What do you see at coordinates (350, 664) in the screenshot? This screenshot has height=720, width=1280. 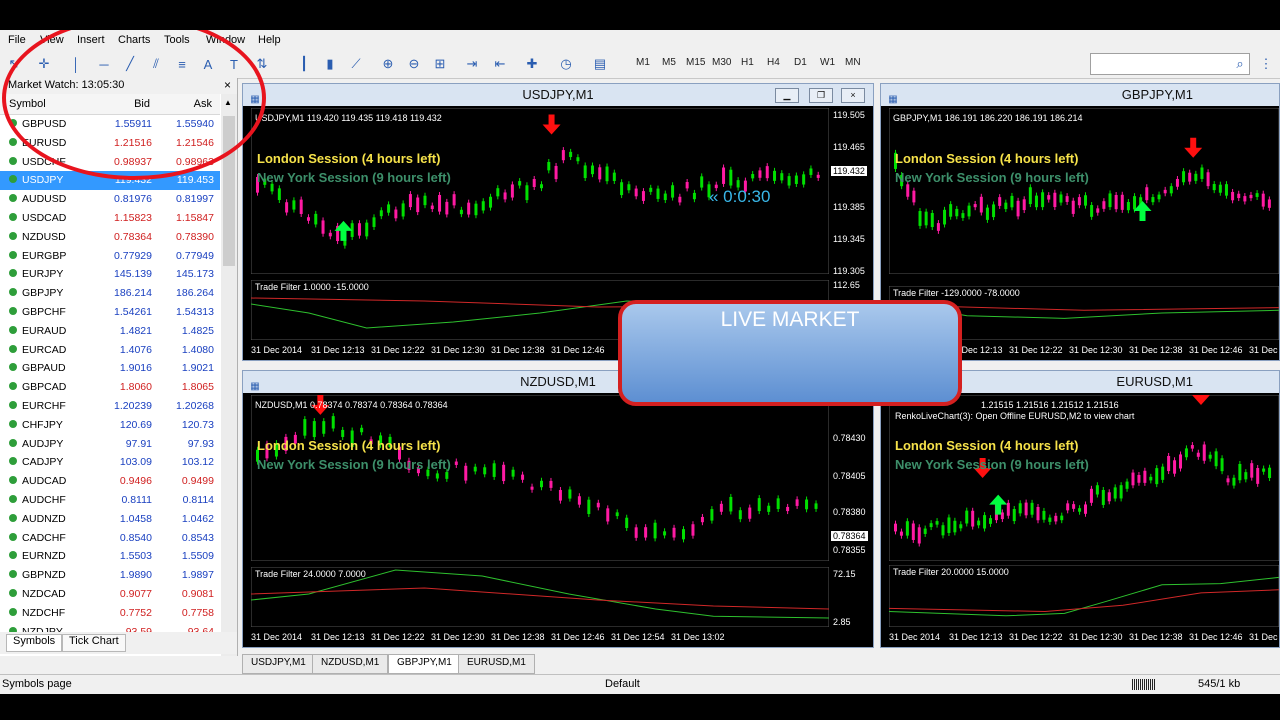 I see `tab-nzdusd: NZDUSD,M1` at bounding box center [350, 664].